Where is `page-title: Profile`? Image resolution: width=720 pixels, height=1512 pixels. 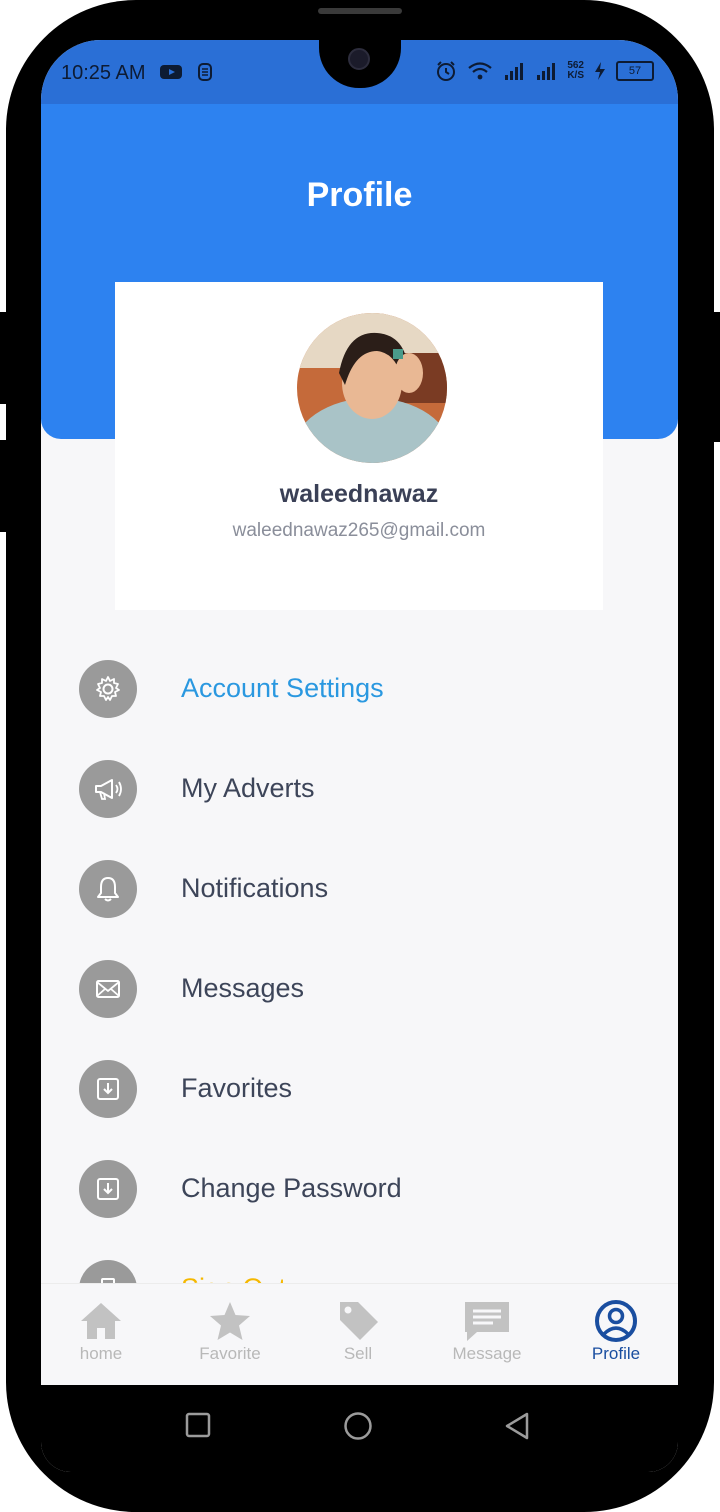 page-title: Profile is located at coordinates (359, 195).